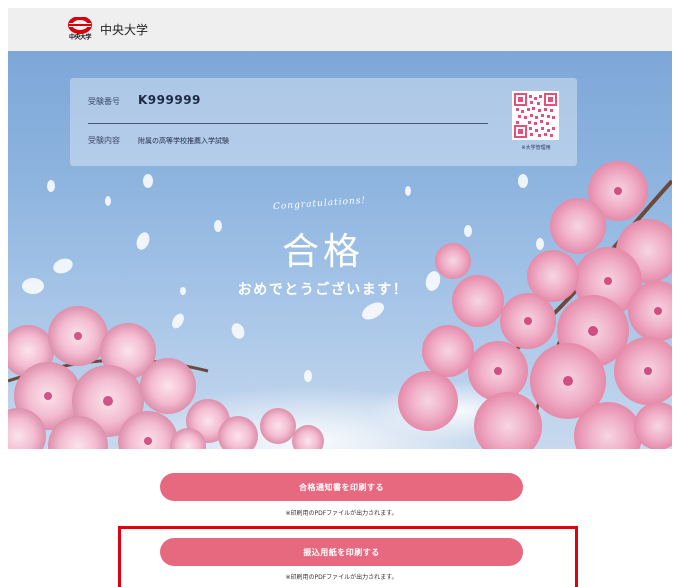 The image size is (679, 587). I want to click on info-divider, so click(288, 123).